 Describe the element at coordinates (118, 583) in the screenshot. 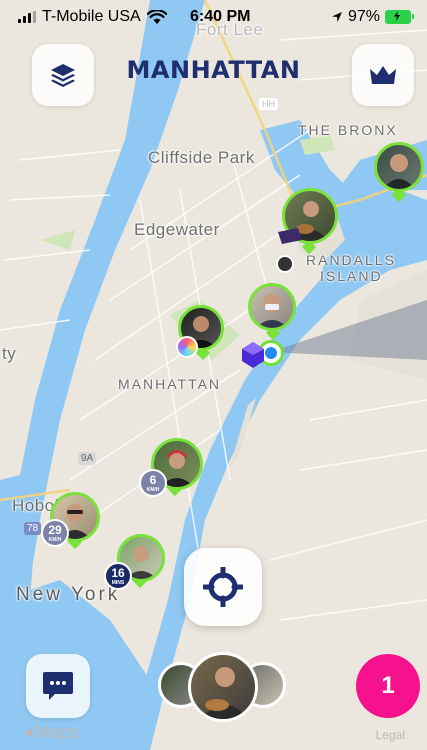

I see `eta-unit: MINS` at that location.